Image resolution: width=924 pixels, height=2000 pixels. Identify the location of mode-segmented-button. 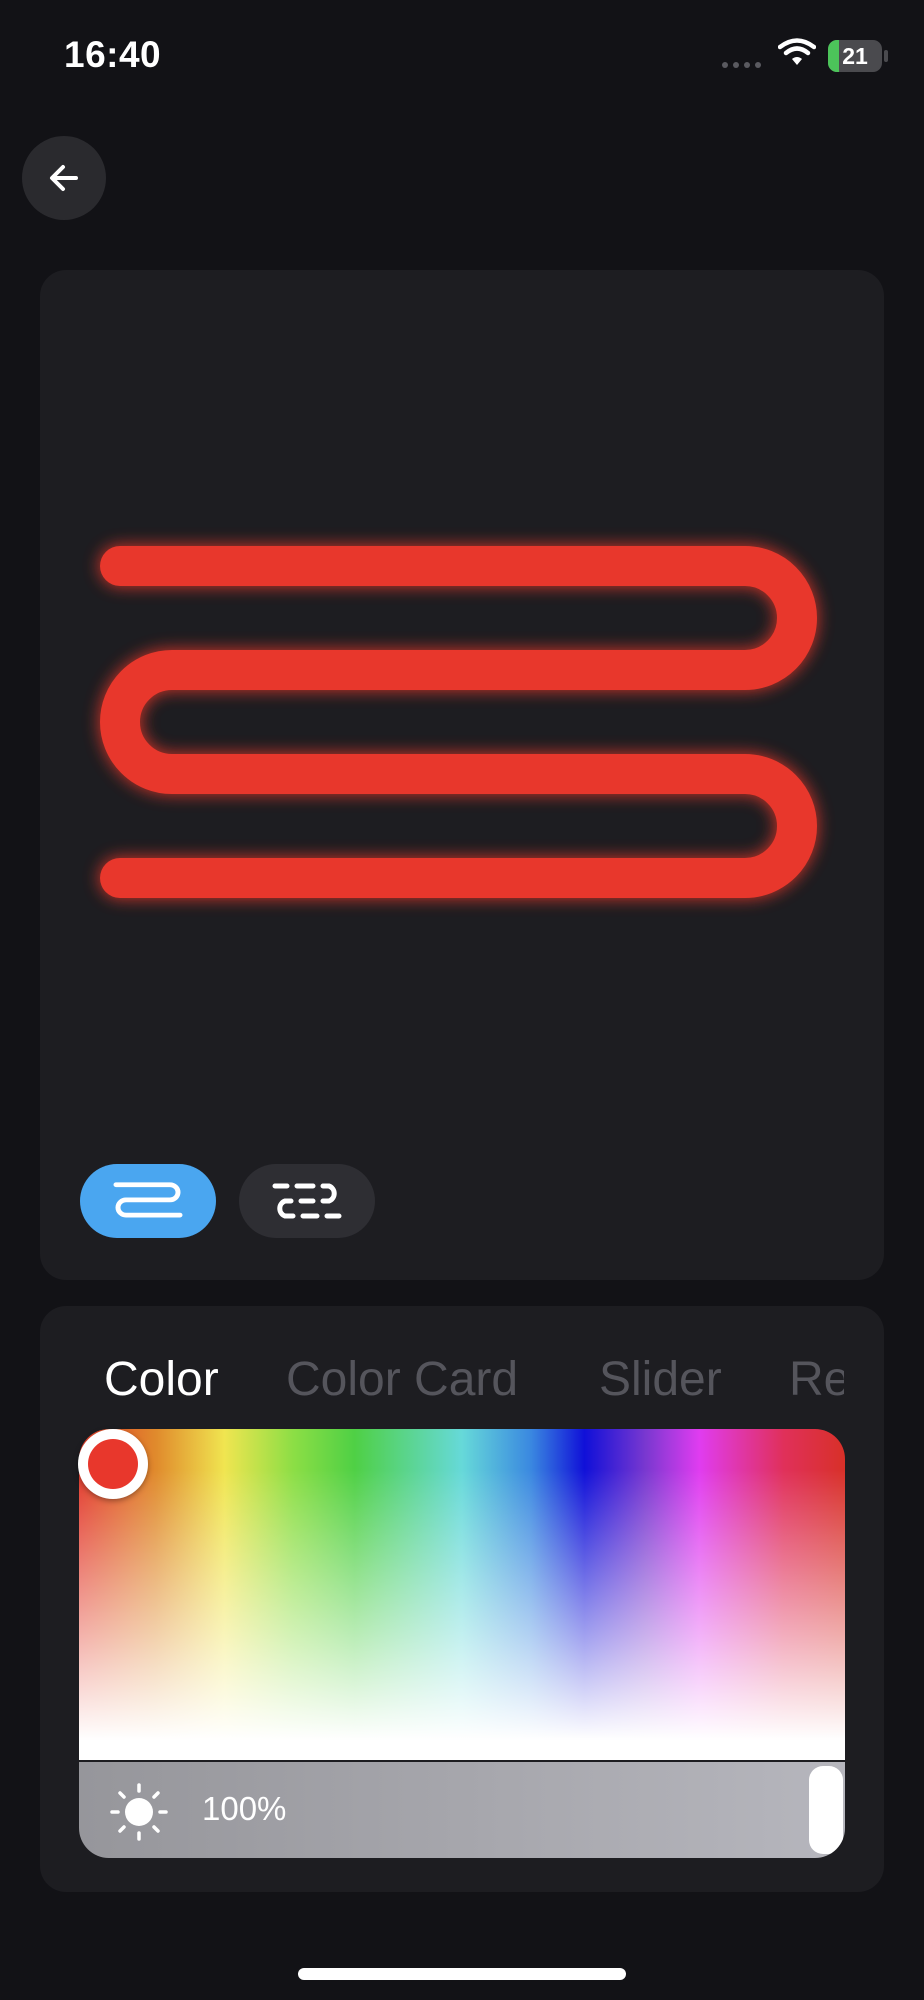
(307, 1201).